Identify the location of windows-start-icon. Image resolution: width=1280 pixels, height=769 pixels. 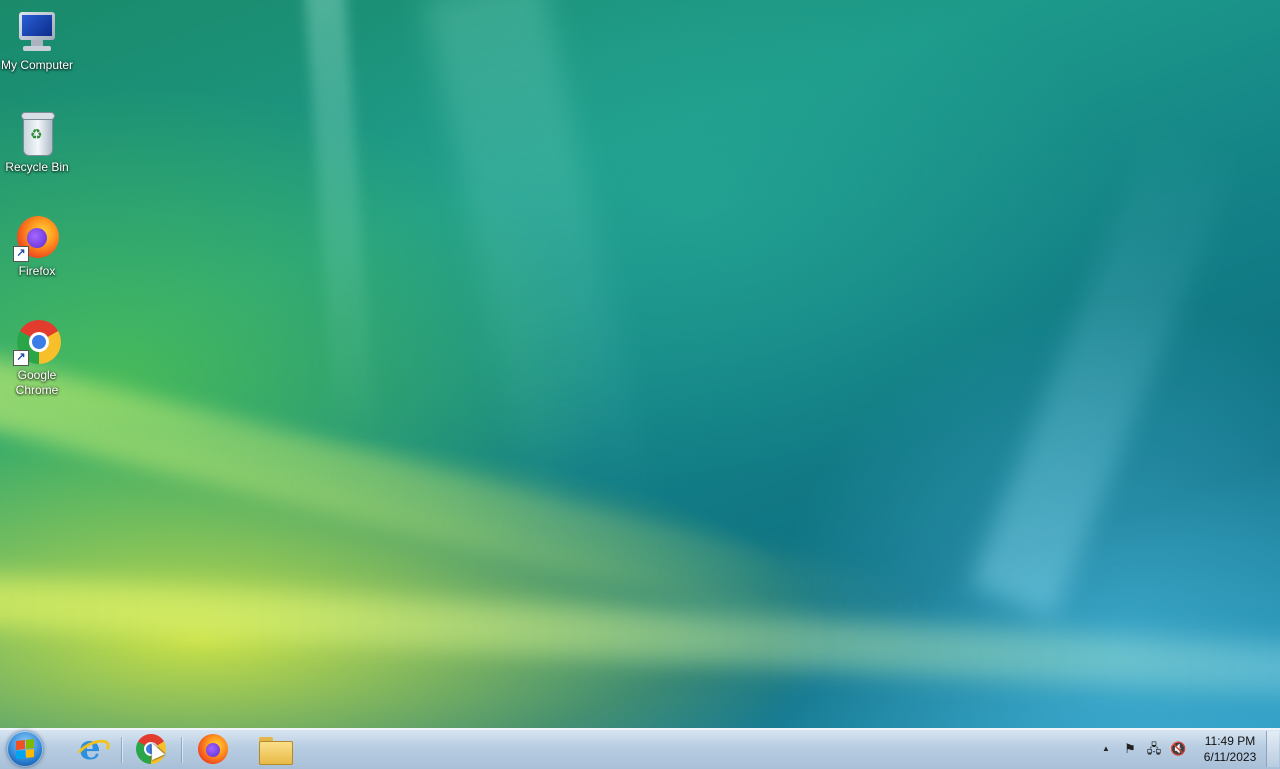
(25, 749).